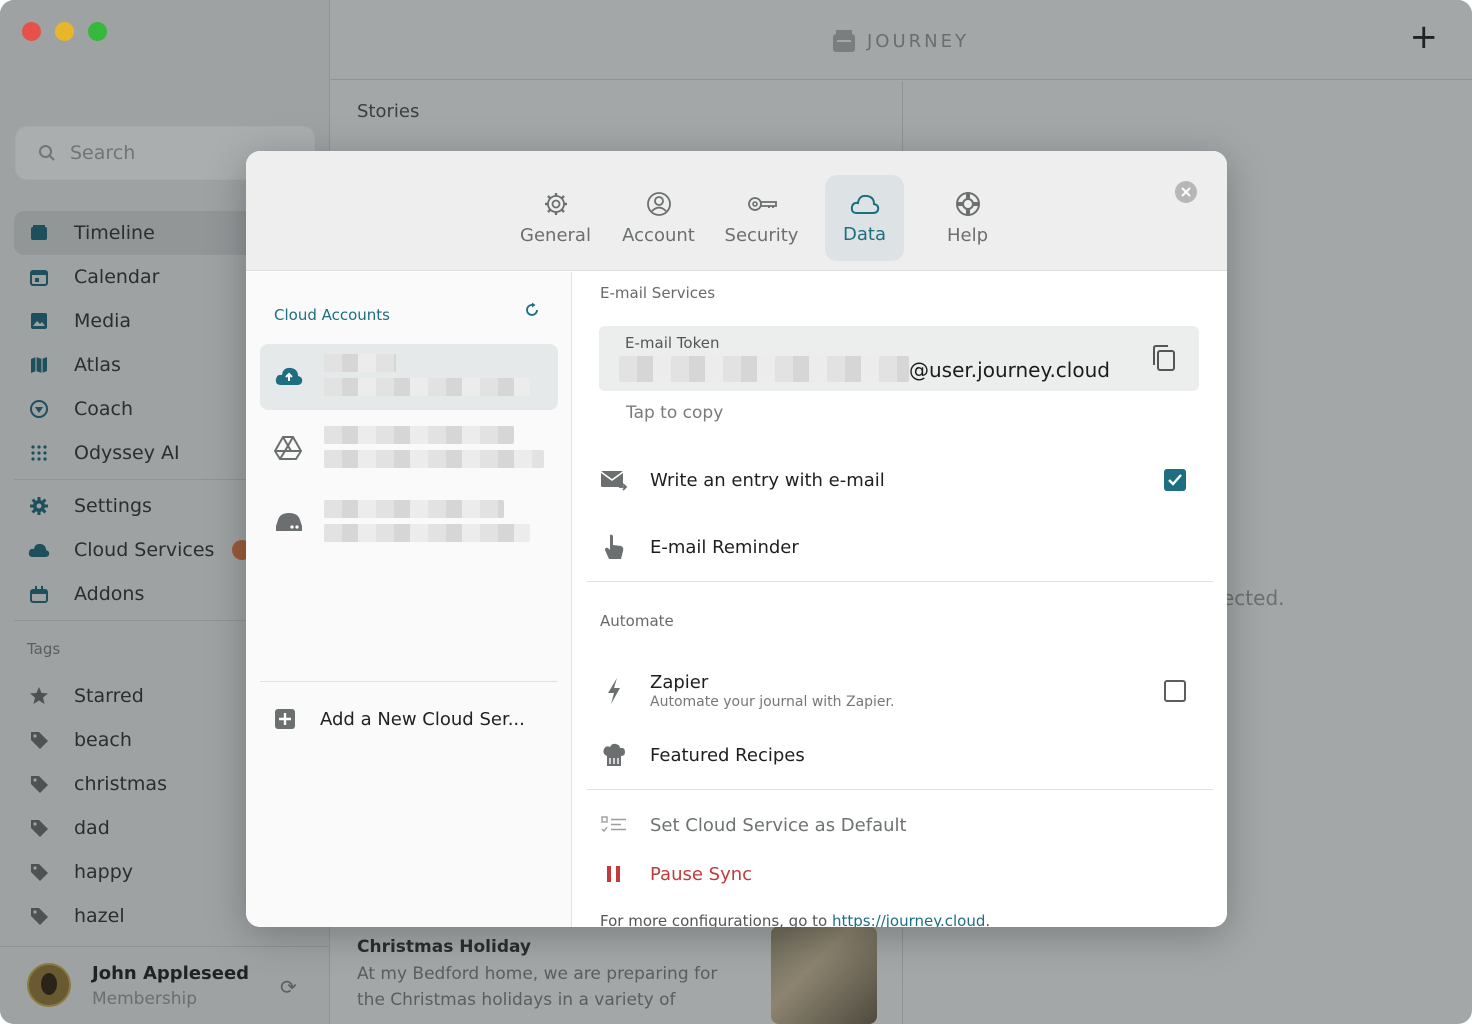 Image resolution: width=1472 pixels, height=1024 pixels. What do you see at coordinates (103, 740) in the screenshot?
I see `tag-label: beach` at bounding box center [103, 740].